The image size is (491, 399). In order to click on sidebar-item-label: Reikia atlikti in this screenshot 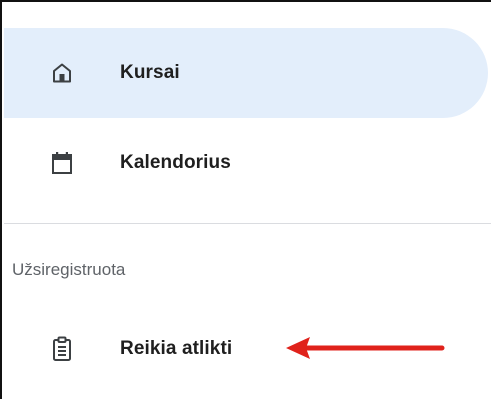, I will do `click(176, 348)`.